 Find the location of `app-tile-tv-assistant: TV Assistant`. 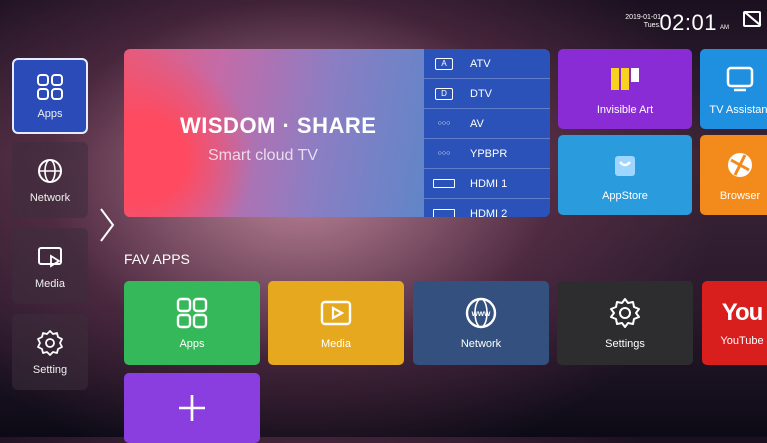

app-tile-tv-assistant: TV Assistant is located at coordinates (733, 89).